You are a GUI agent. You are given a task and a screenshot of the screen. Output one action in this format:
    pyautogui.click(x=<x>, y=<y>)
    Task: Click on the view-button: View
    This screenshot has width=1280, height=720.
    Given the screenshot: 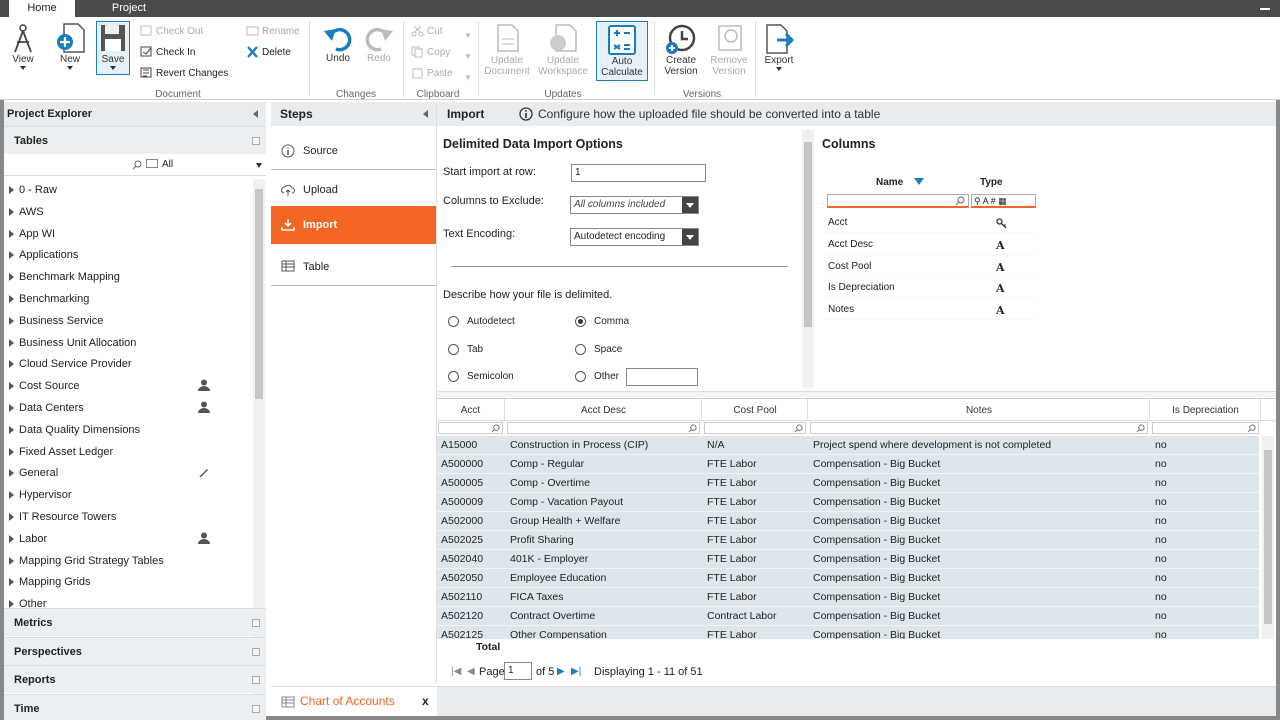 What is the action you would take?
    pyautogui.click(x=23, y=46)
    